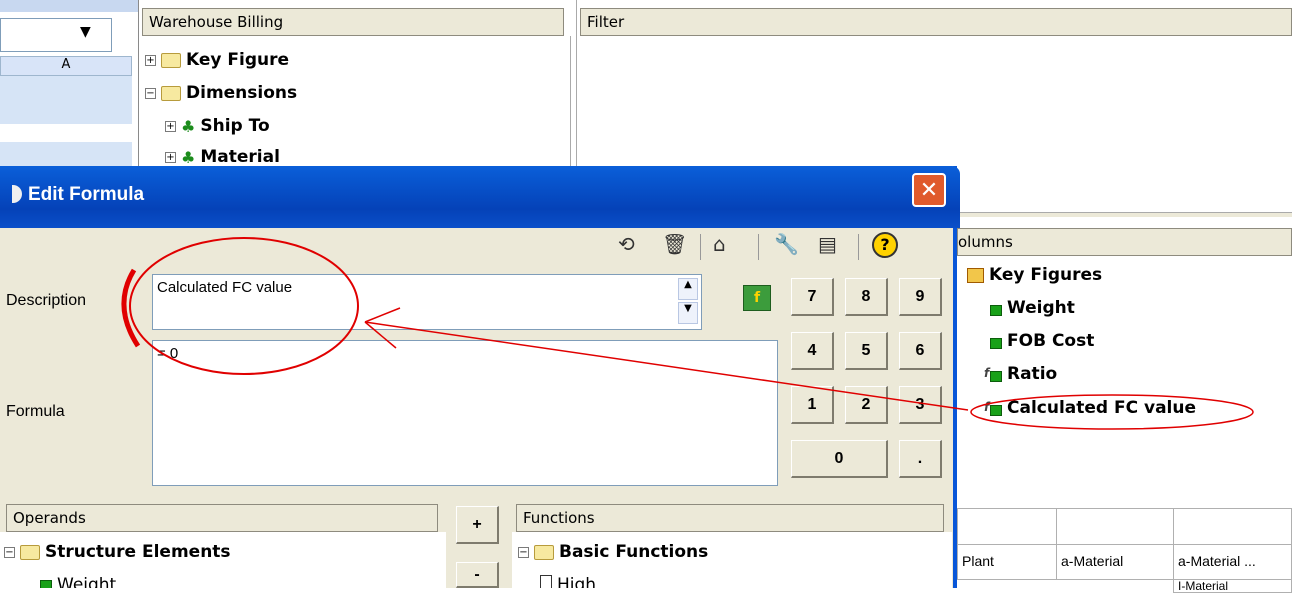 This screenshot has width=1292, height=593. Describe the element at coordinates (1112, 412) in the screenshot. I see `annotation-circle-calculated` at that location.